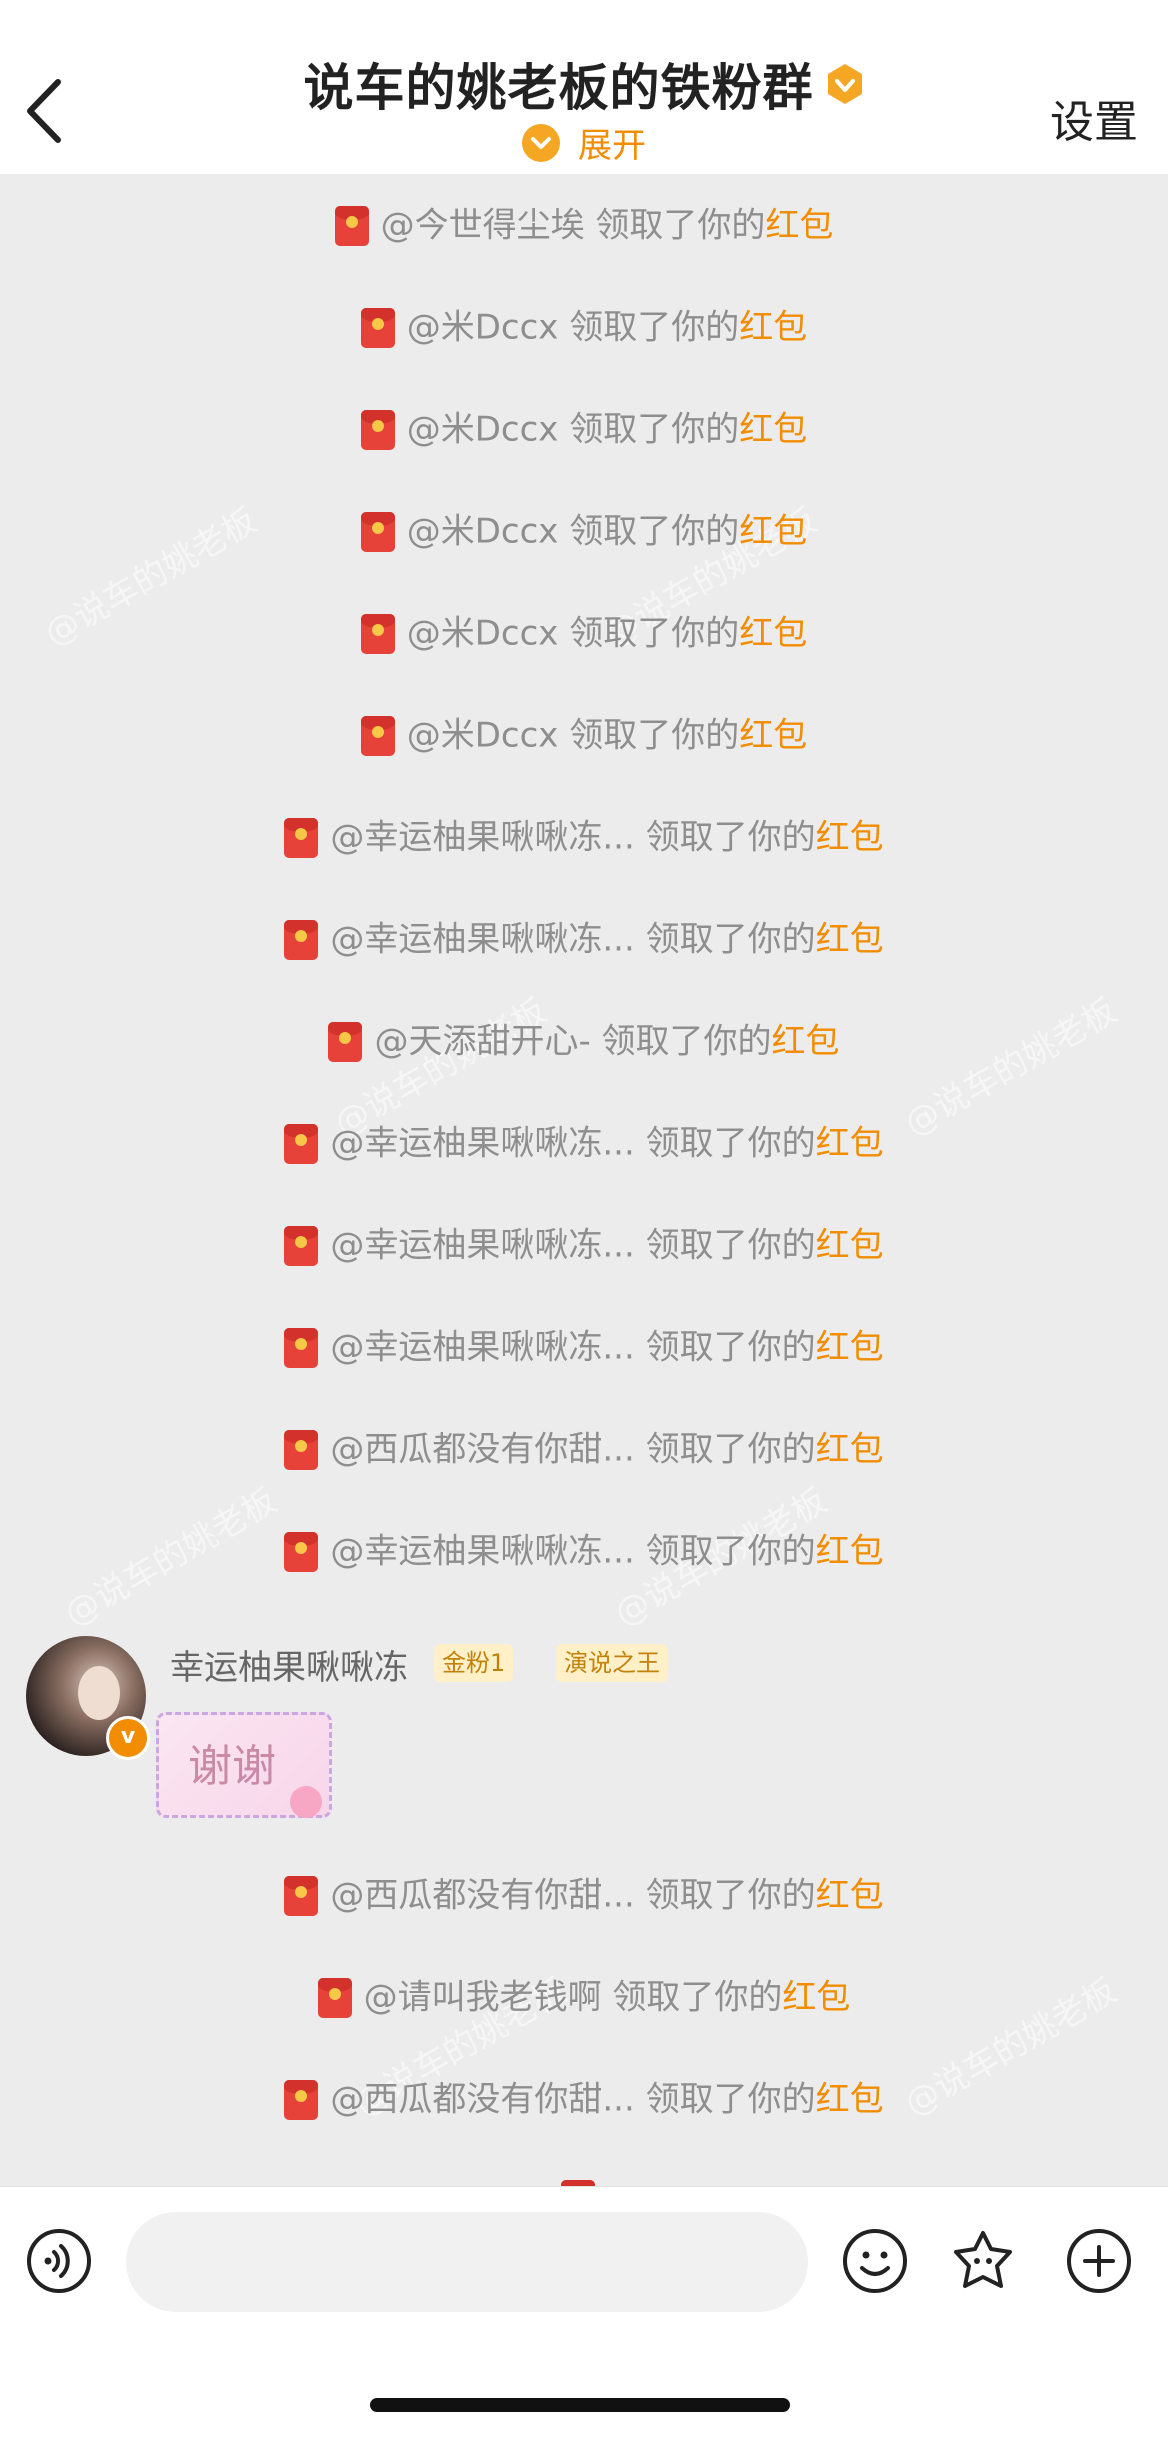 Image resolution: width=1168 pixels, height=2439 pixels. What do you see at coordinates (875, 2261) in the screenshot?
I see `emoji-icon` at bounding box center [875, 2261].